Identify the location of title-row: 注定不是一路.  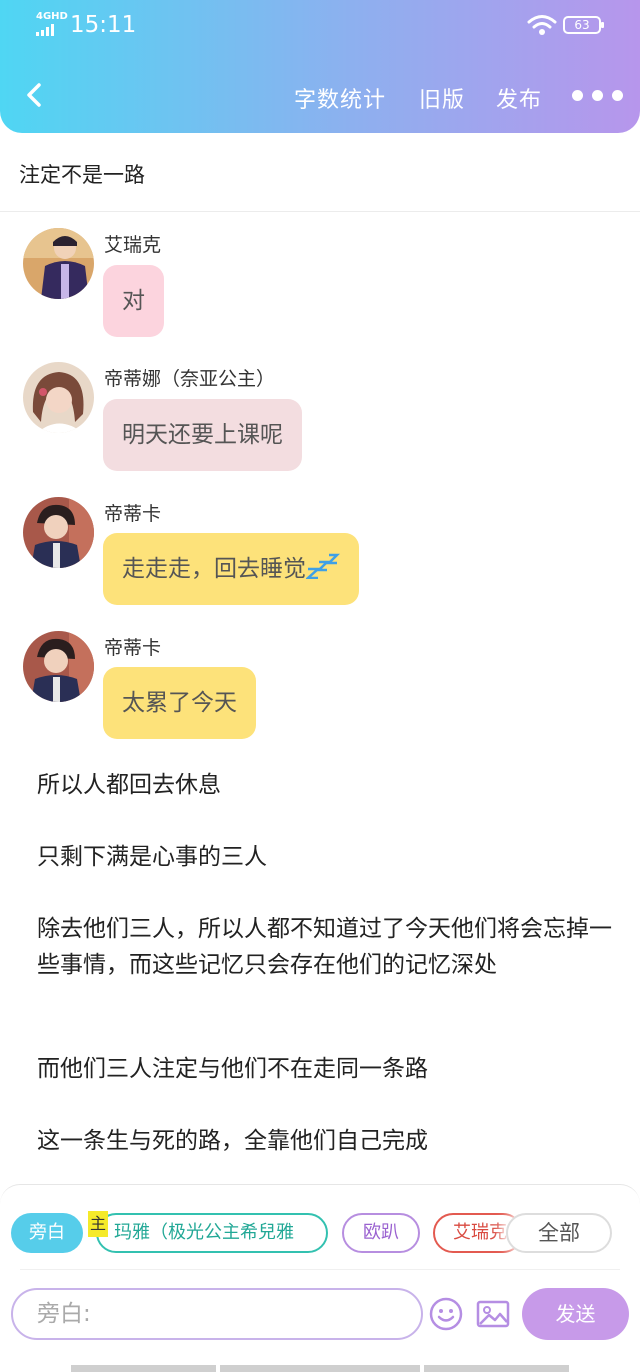
(320, 172).